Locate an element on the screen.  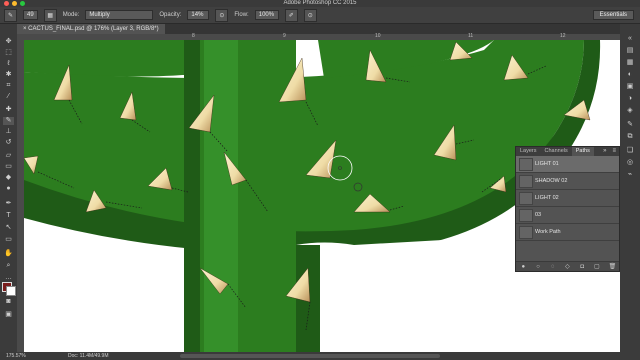
hand-icon: ✋ is located at coordinates (8, 254).